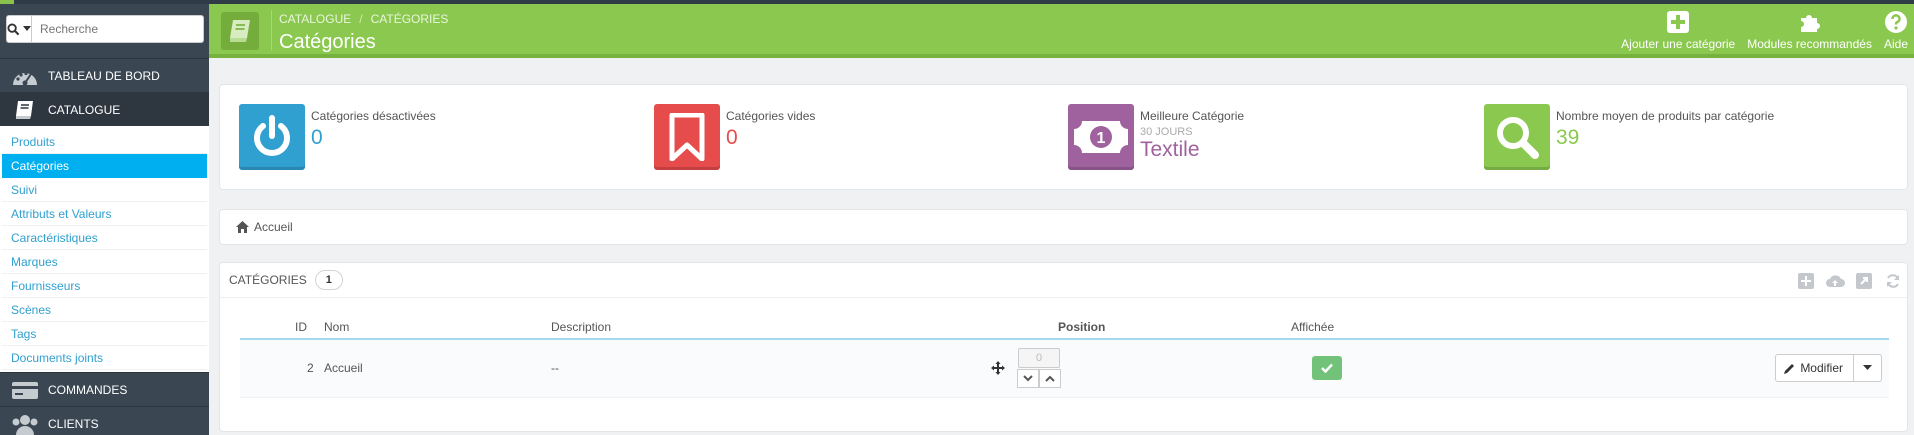 The height and width of the screenshot is (435, 1914). I want to click on kpi-label: Nombre moyen de produits par catégorie, so click(1665, 116).